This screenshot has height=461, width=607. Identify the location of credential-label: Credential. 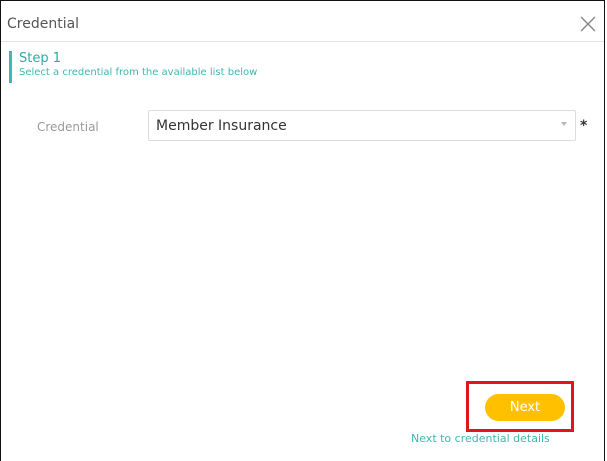
(68, 127).